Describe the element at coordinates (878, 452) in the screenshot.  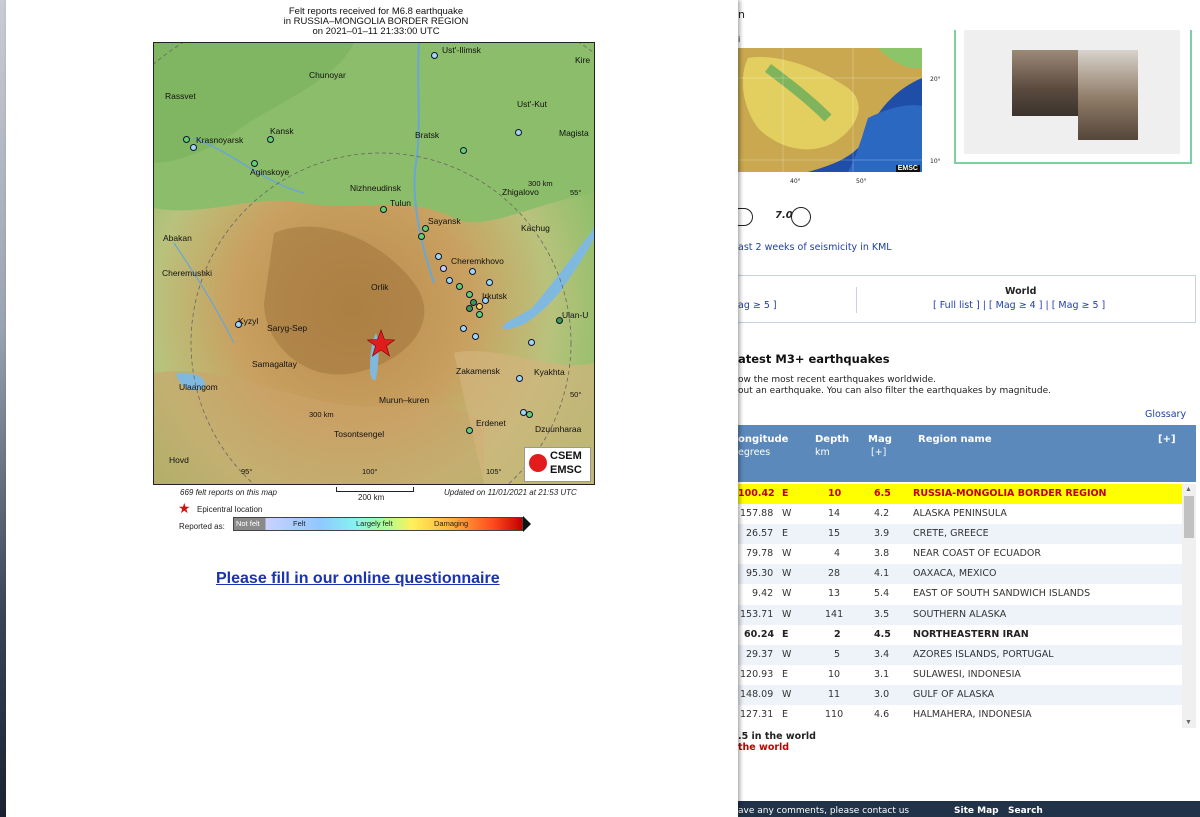
I see `magnitude-expand: [+]` at that location.